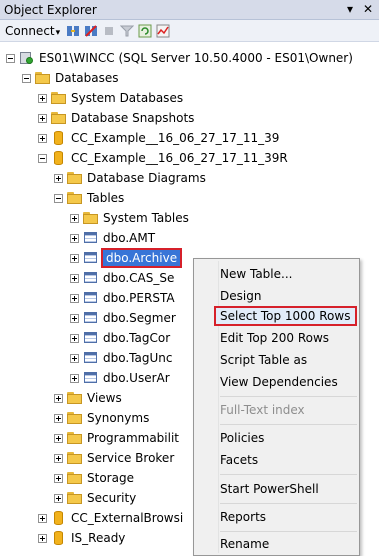  I want to click on tree-node-system-tables: System Tables, so click(129, 218).